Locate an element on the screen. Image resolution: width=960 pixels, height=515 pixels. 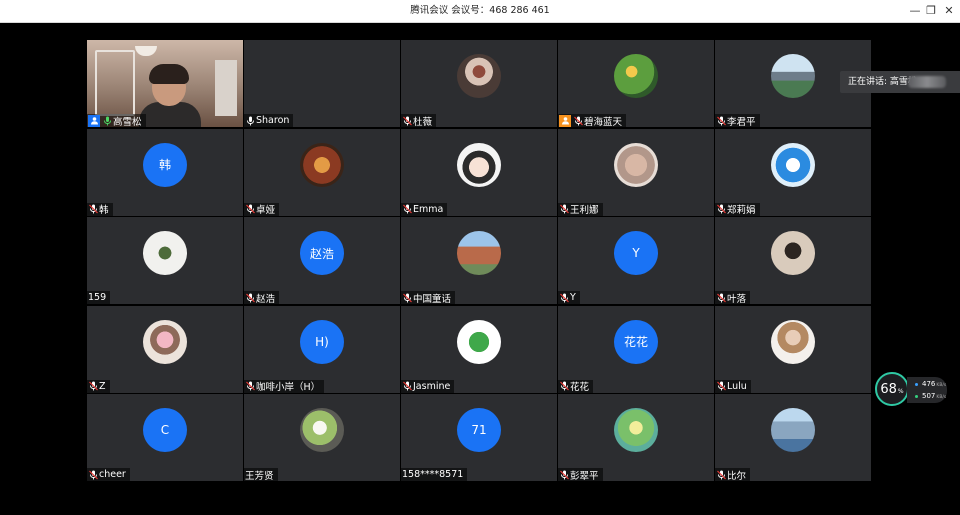
participant-name-bar: Jasmine is located at coordinates (428, 386).